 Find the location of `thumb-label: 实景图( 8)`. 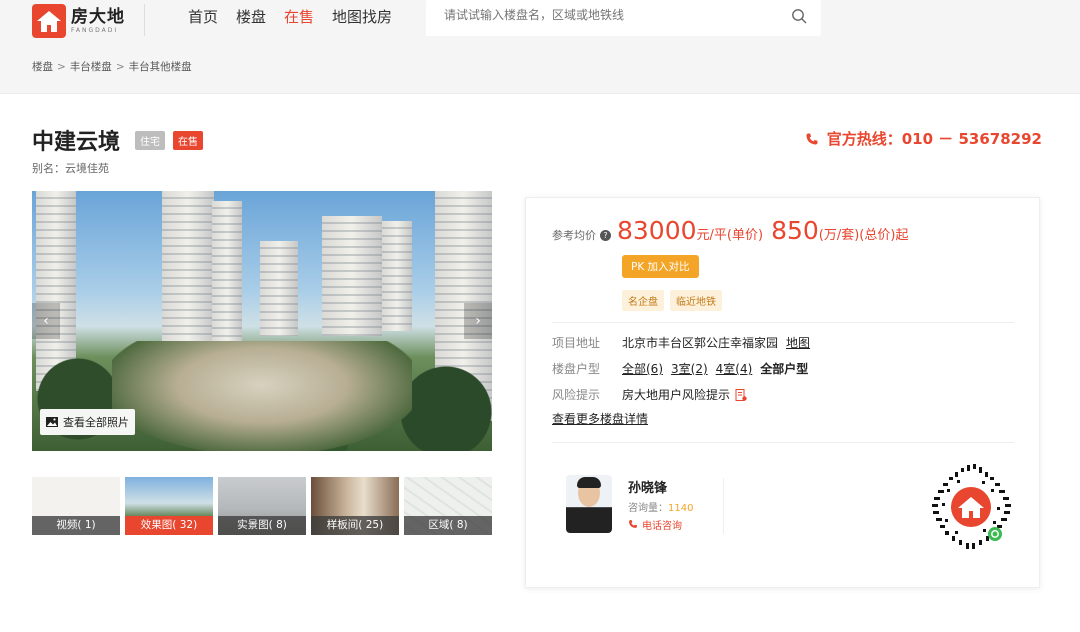

thumb-label: 实景图( 8) is located at coordinates (262, 525).